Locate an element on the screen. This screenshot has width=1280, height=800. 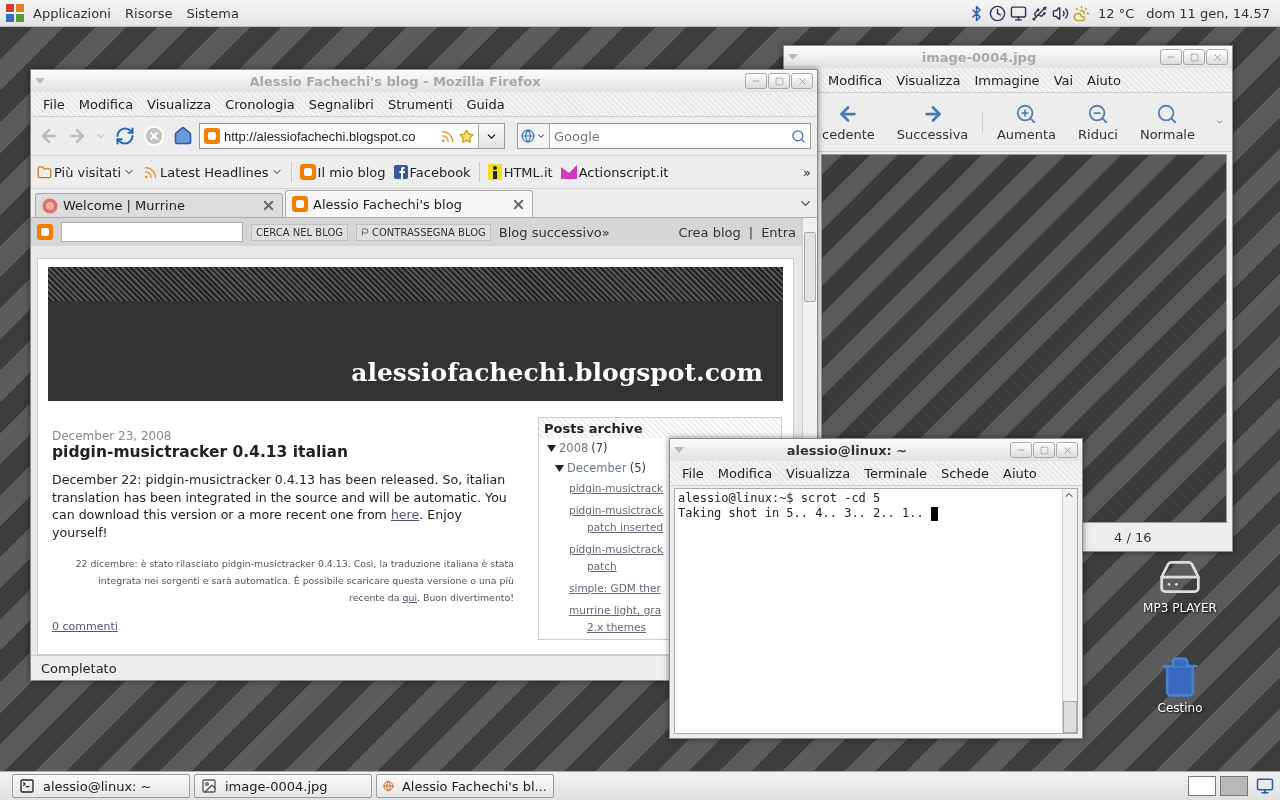
taskbar-button: alessio@linux: ~ is located at coordinates (101, 786).